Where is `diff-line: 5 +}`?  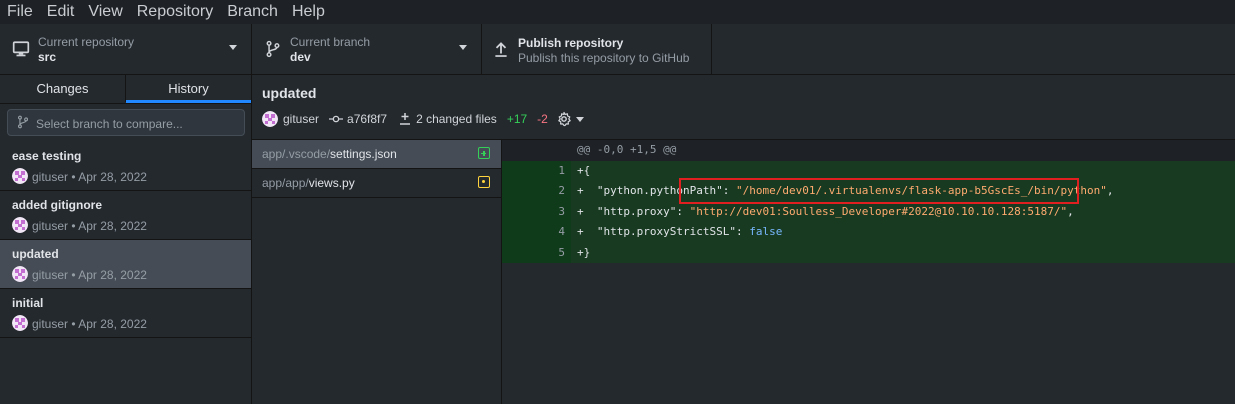
diff-line: 5 +} is located at coordinates (868, 252).